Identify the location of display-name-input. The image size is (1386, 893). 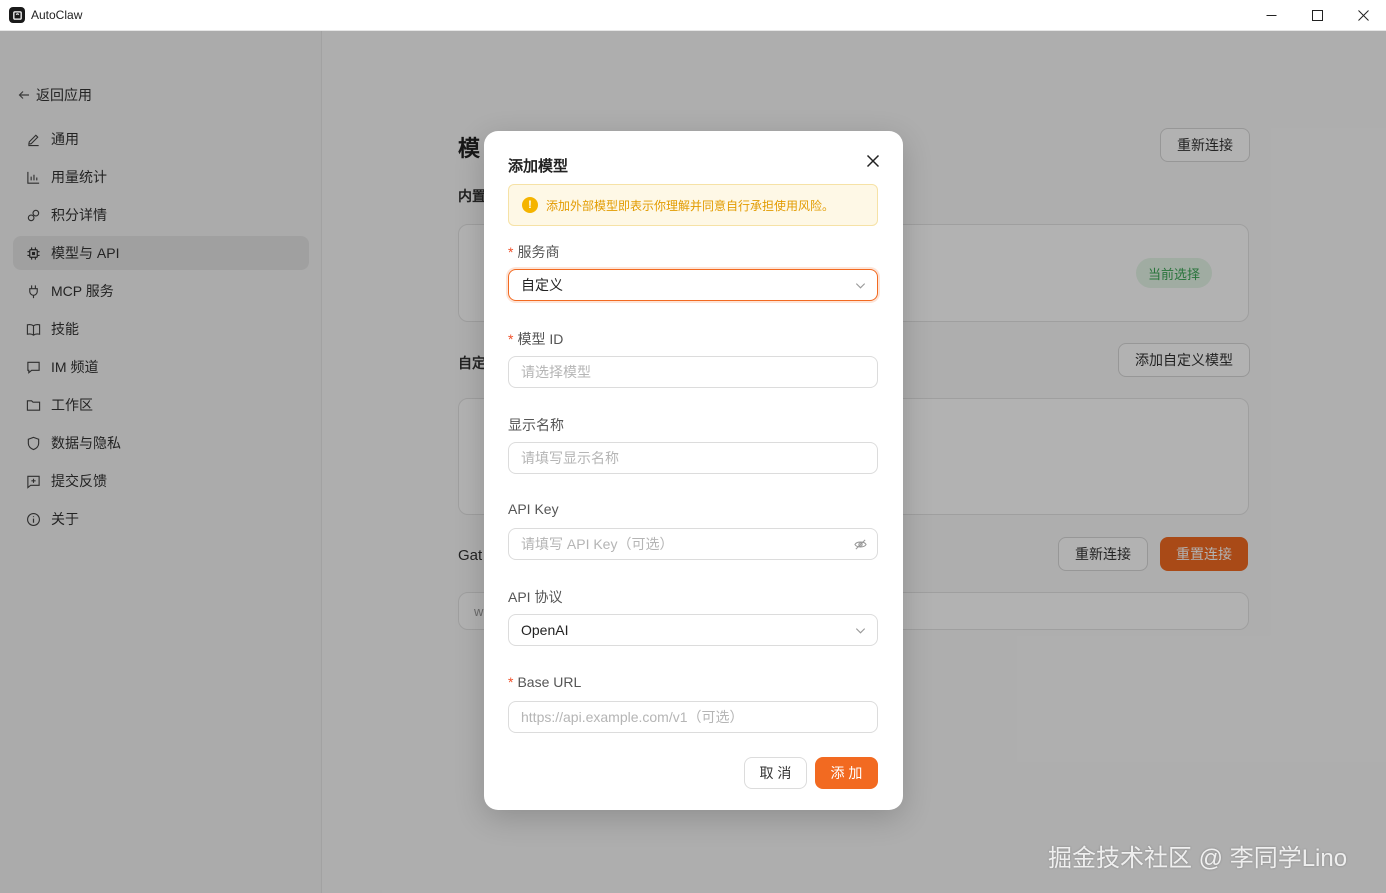
(681, 458).